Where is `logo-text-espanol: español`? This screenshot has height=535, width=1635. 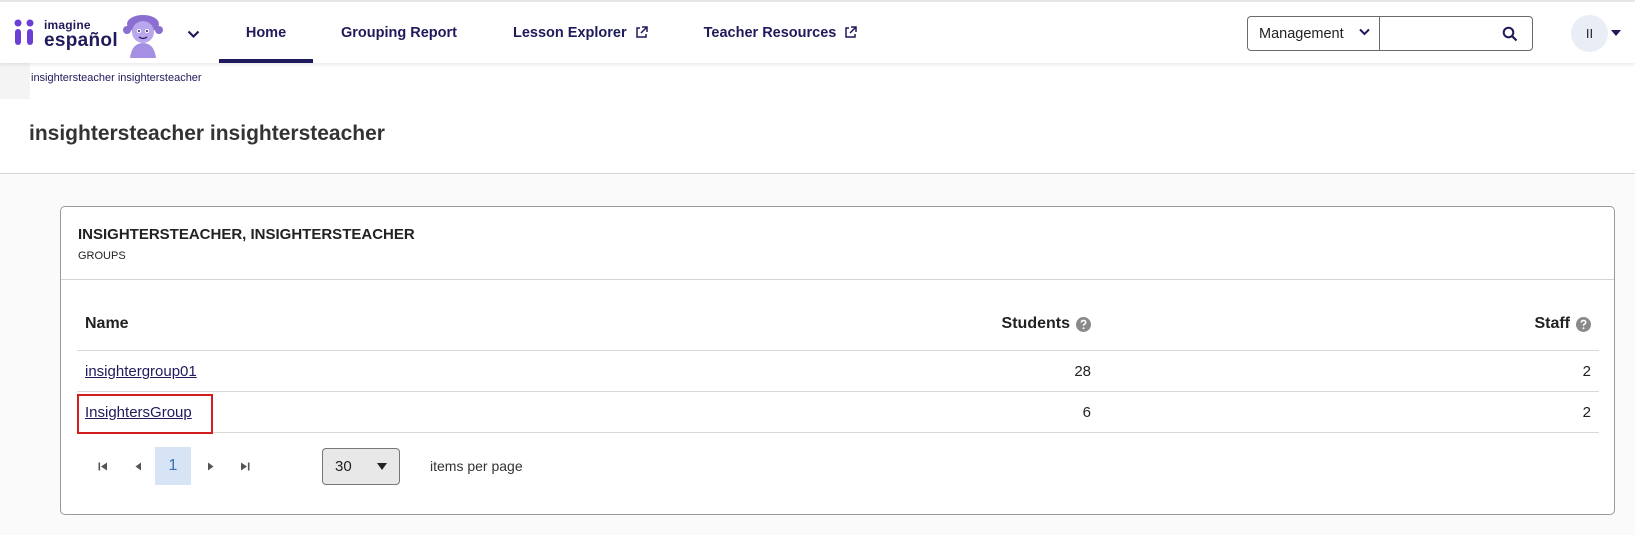 logo-text-espanol: español is located at coordinates (81, 40).